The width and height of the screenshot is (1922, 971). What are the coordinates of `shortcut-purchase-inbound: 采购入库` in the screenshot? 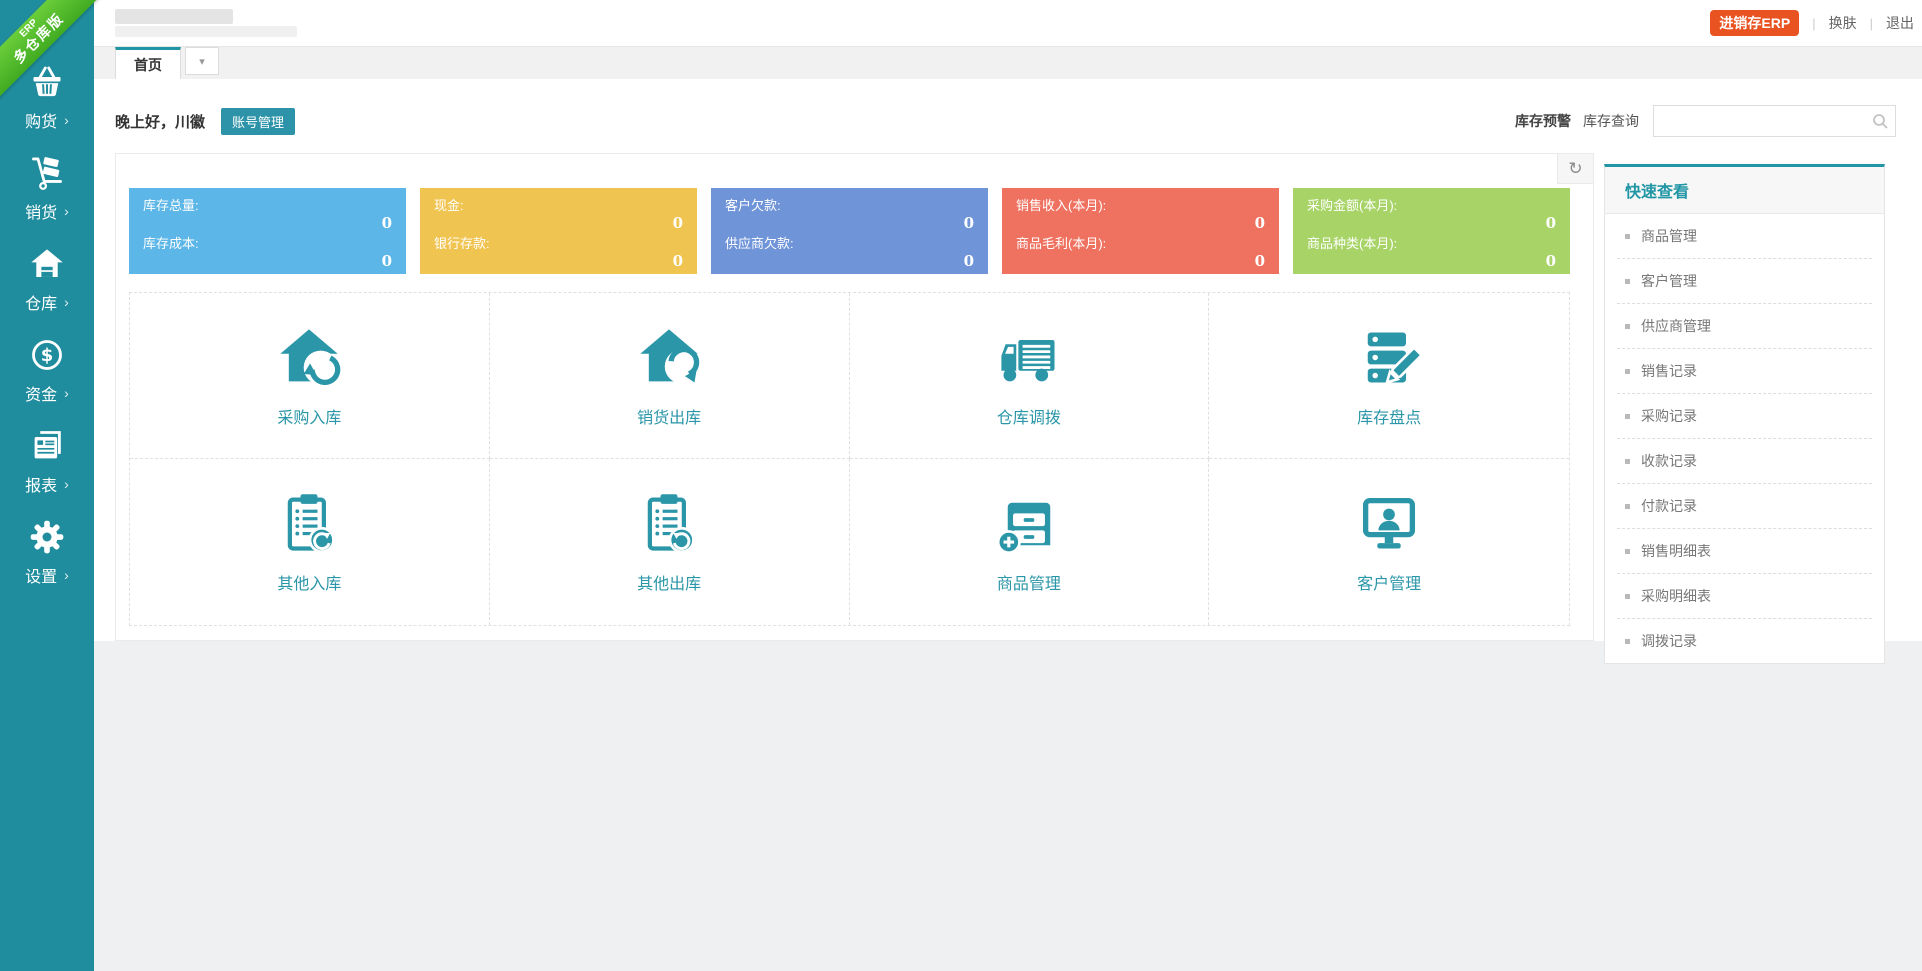 It's located at (310, 376).